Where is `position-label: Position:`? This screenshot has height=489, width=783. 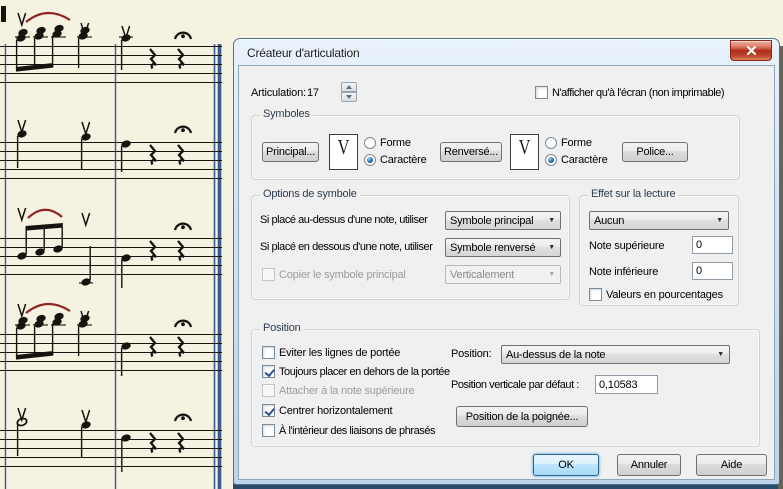 position-label: Position: is located at coordinates (471, 354).